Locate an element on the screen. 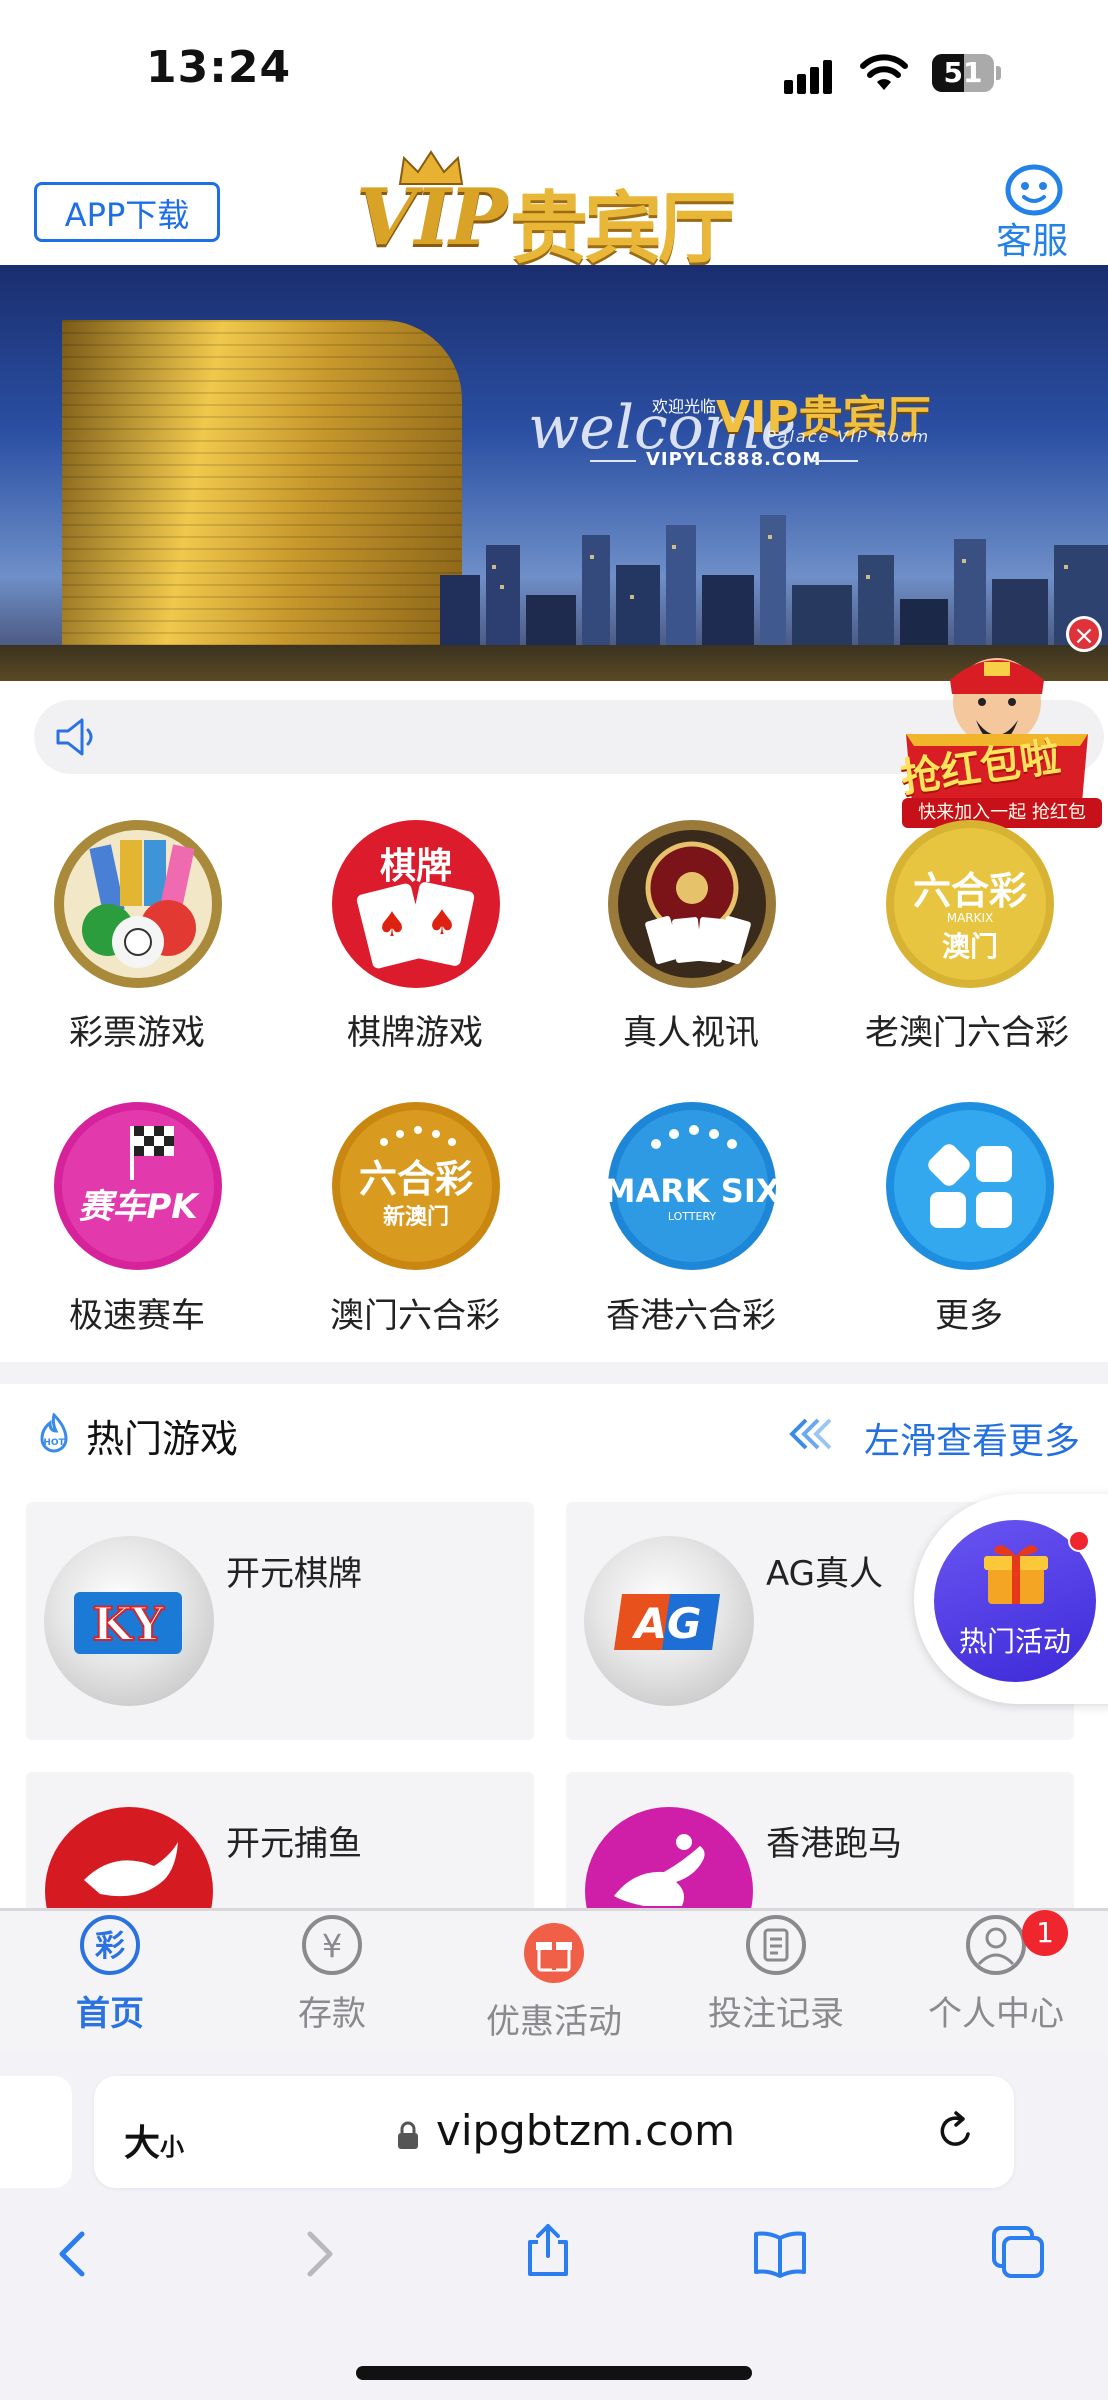  category-label-lottery: 彩票游戏 is located at coordinates (137, 1029).